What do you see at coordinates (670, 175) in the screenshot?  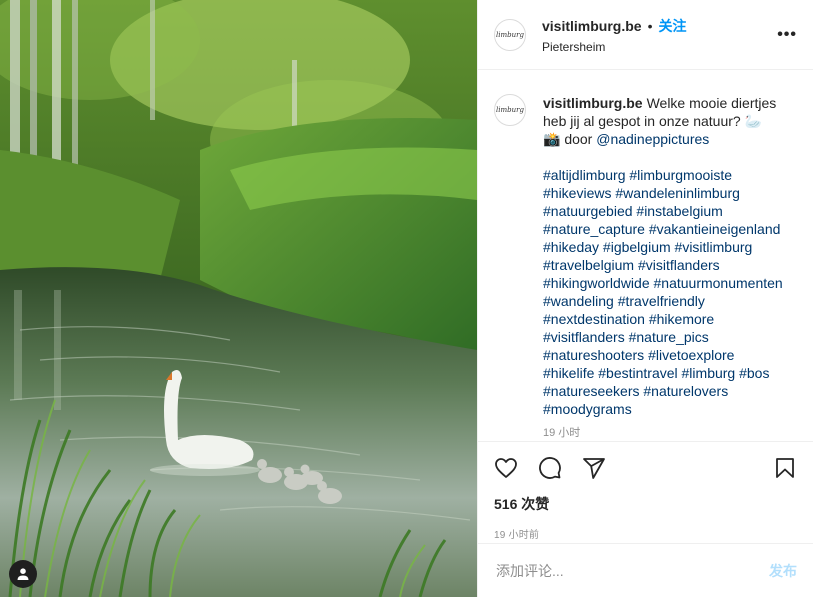 I see `hashtag-line: #altijdlimburg #limburgmooiste` at bounding box center [670, 175].